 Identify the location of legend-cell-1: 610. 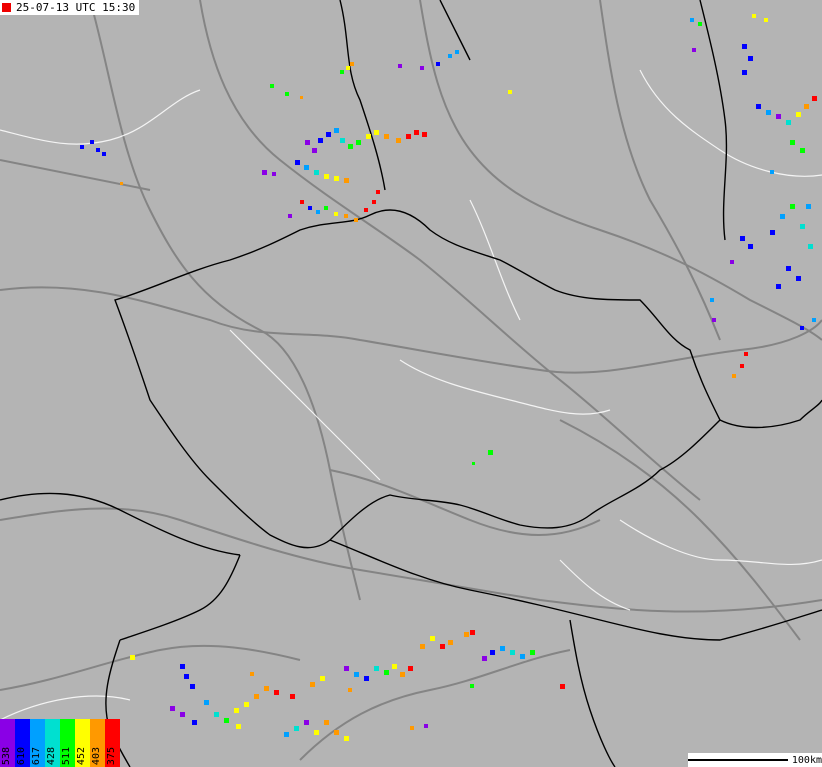
(22, 743).